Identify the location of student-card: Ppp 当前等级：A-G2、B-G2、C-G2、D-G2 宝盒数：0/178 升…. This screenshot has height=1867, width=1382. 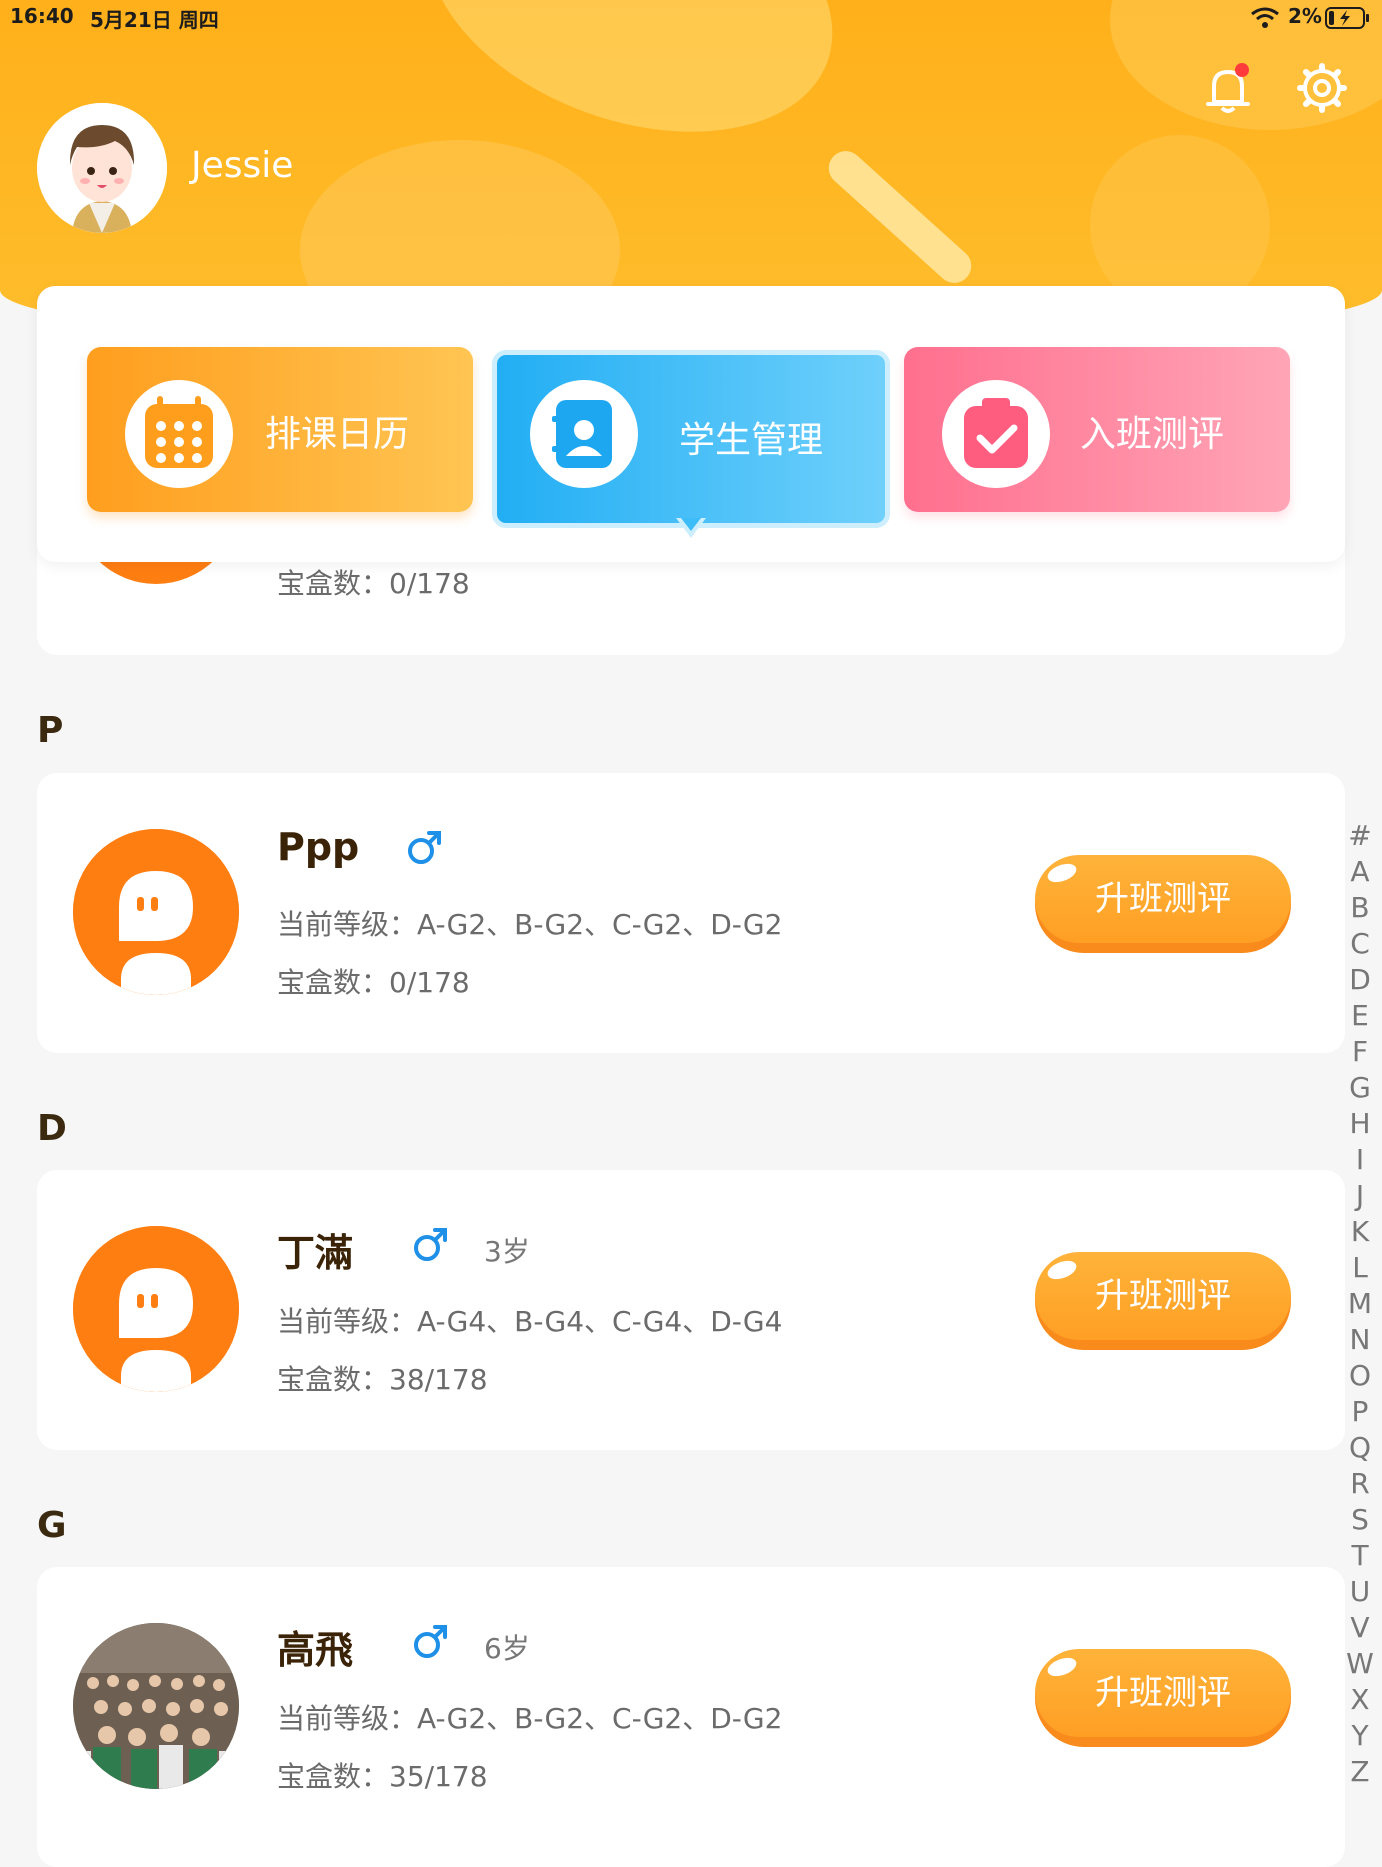
(691, 913).